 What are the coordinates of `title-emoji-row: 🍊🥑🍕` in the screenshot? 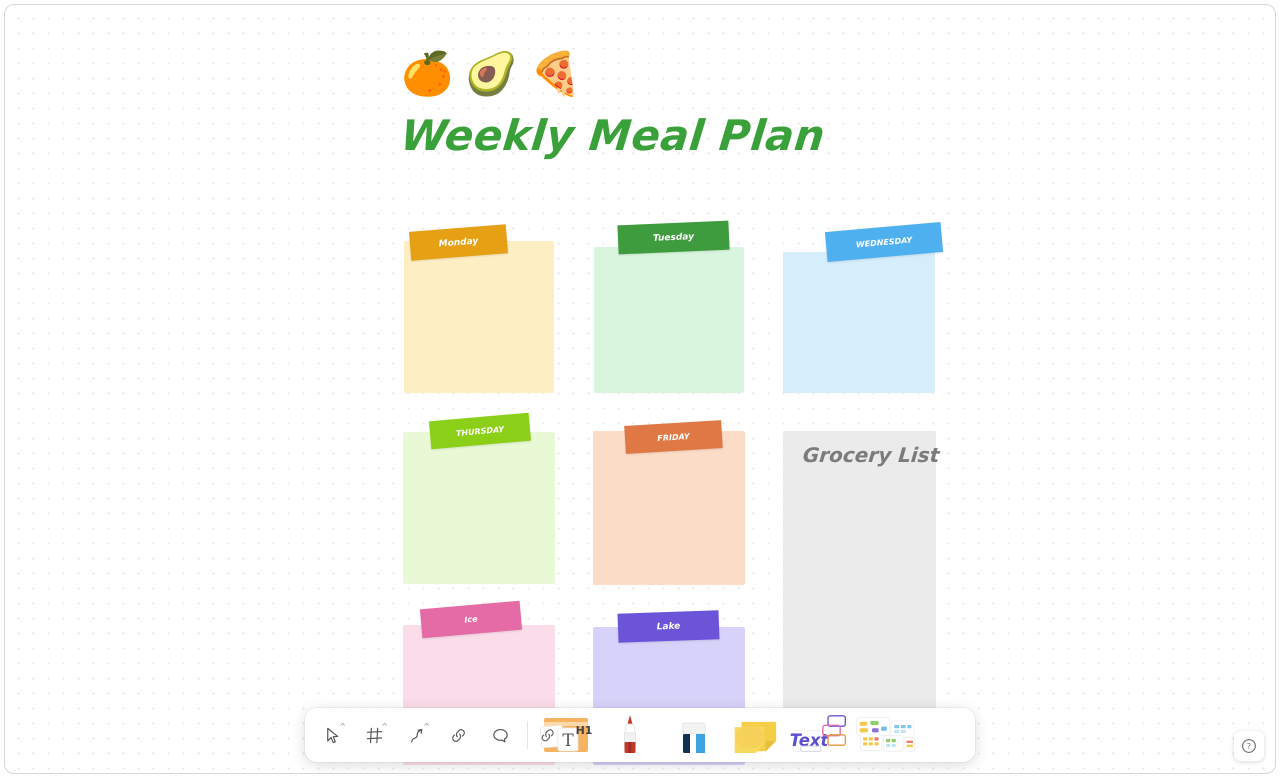 It's located at (611, 79).